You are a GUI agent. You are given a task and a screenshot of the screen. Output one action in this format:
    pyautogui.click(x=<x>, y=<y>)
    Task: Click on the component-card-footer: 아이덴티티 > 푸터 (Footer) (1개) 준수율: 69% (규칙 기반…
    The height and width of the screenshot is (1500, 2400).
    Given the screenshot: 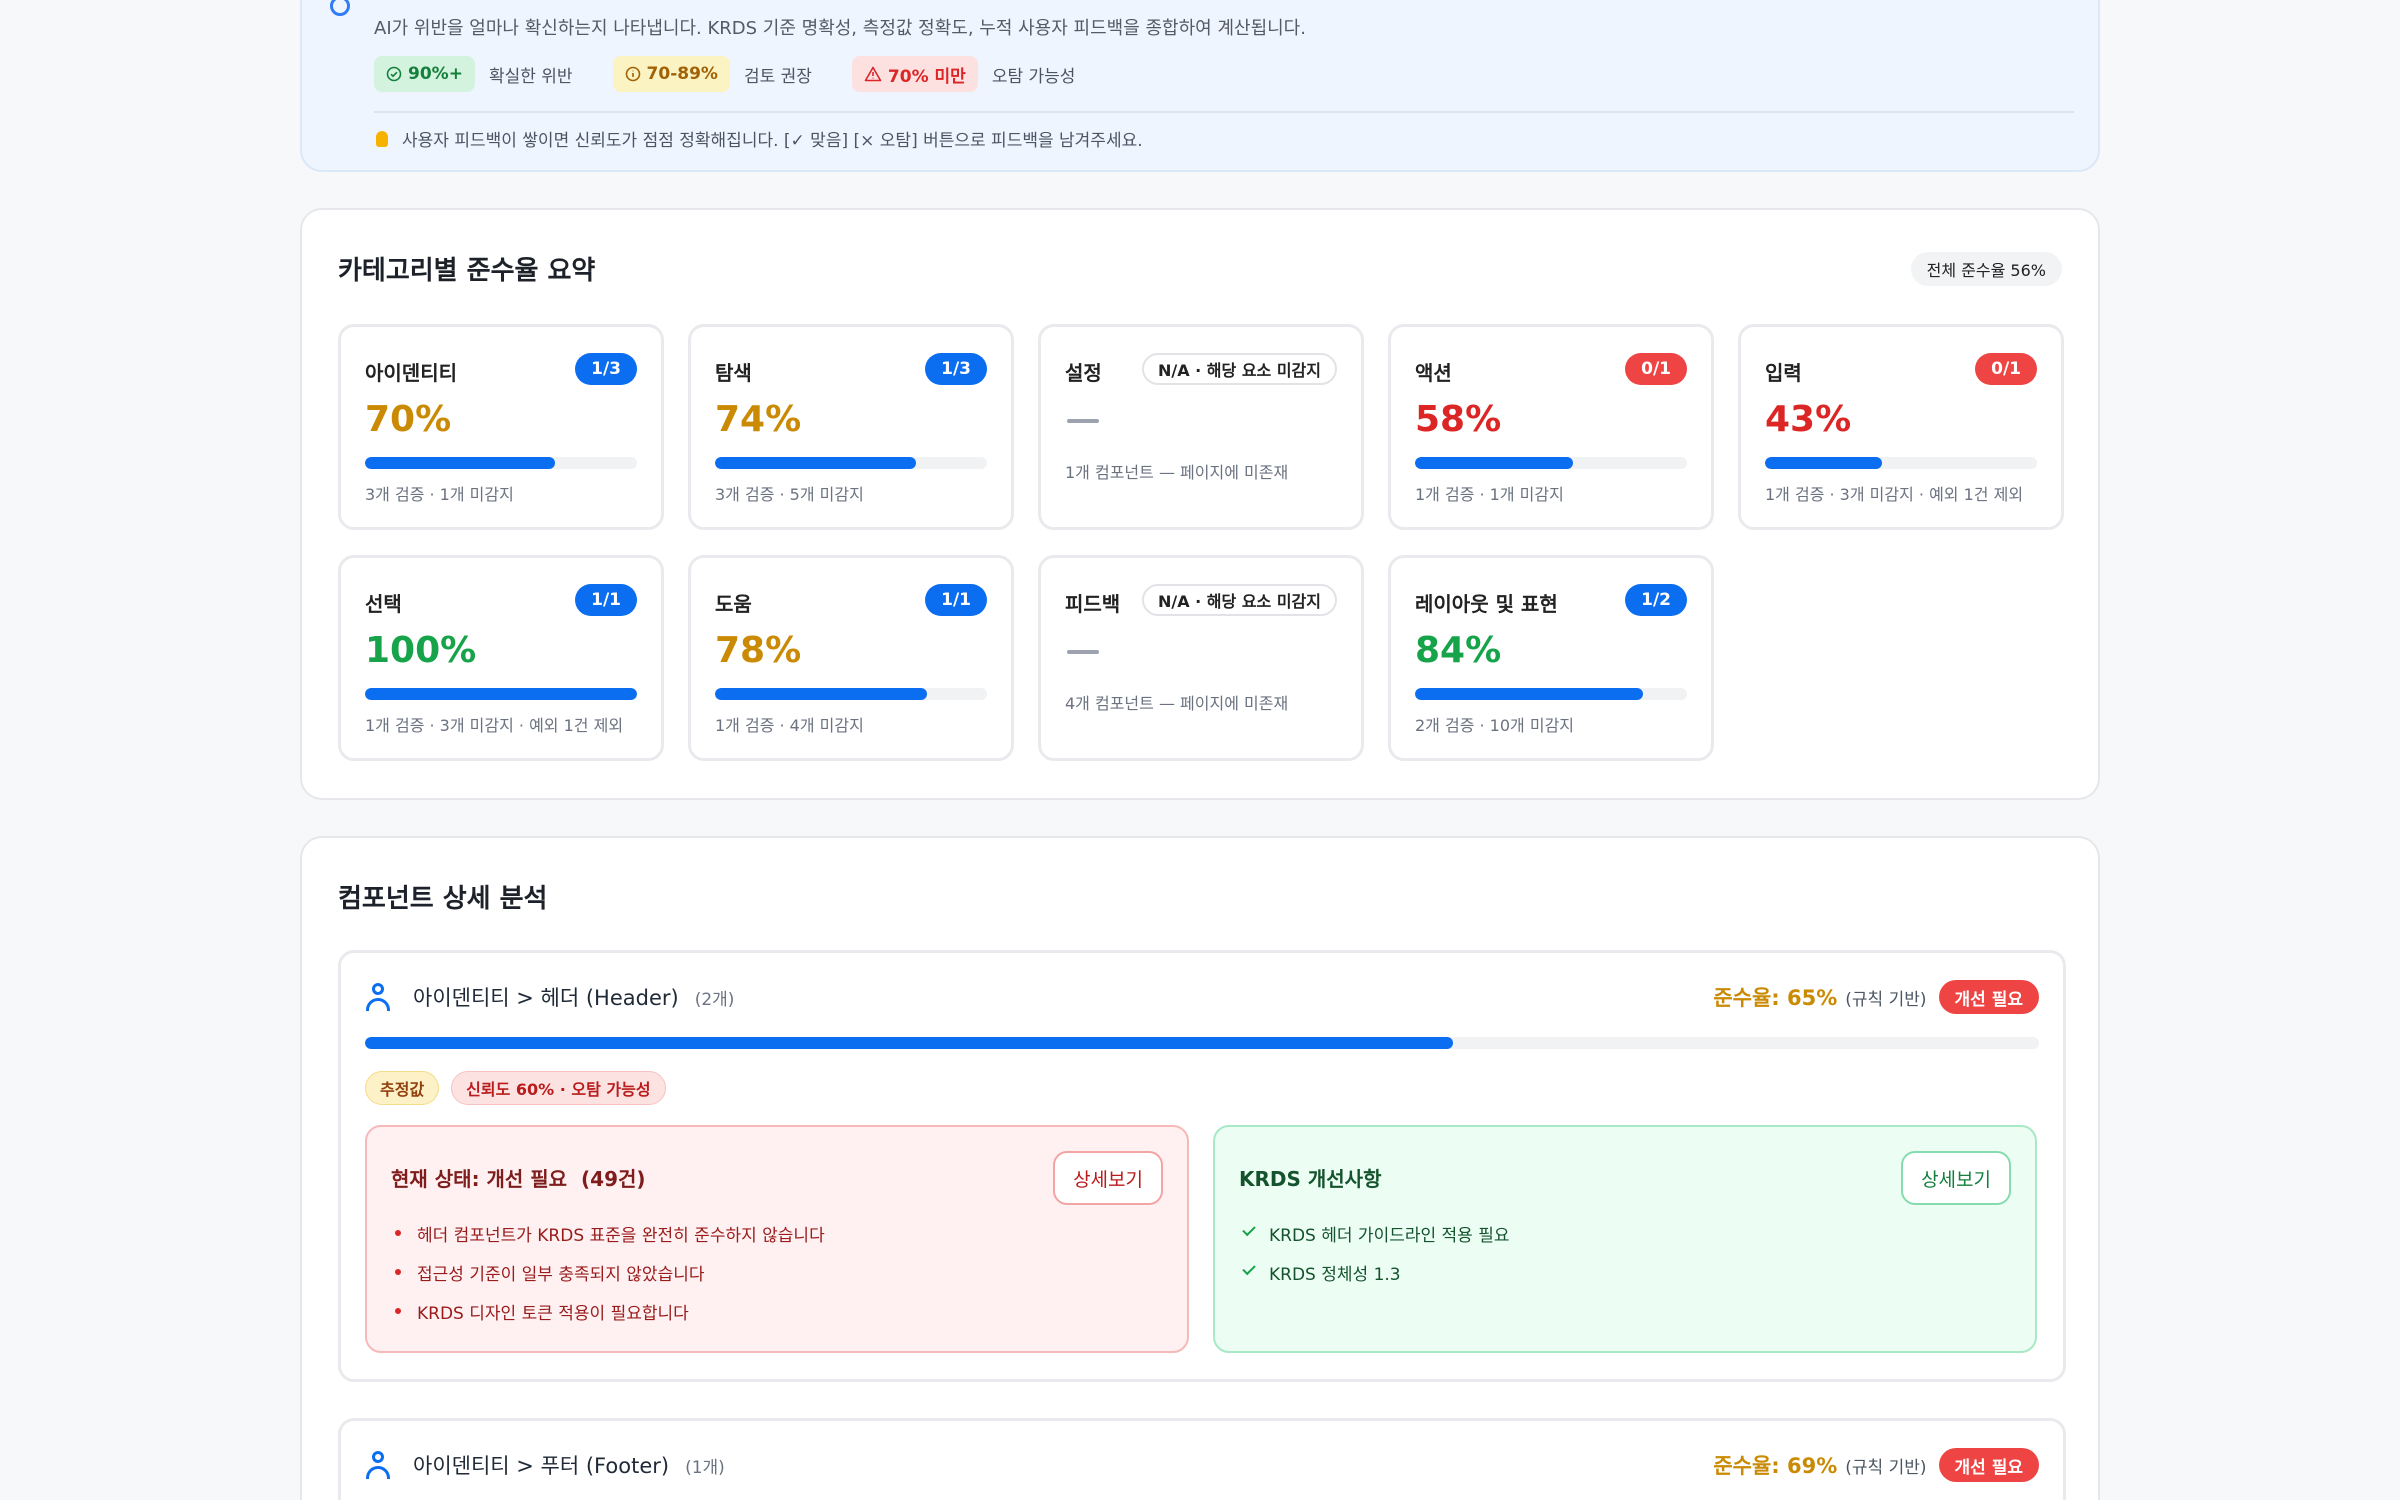 What is the action you would take?
    pyautogui.click(x=1202, y=1459)
    